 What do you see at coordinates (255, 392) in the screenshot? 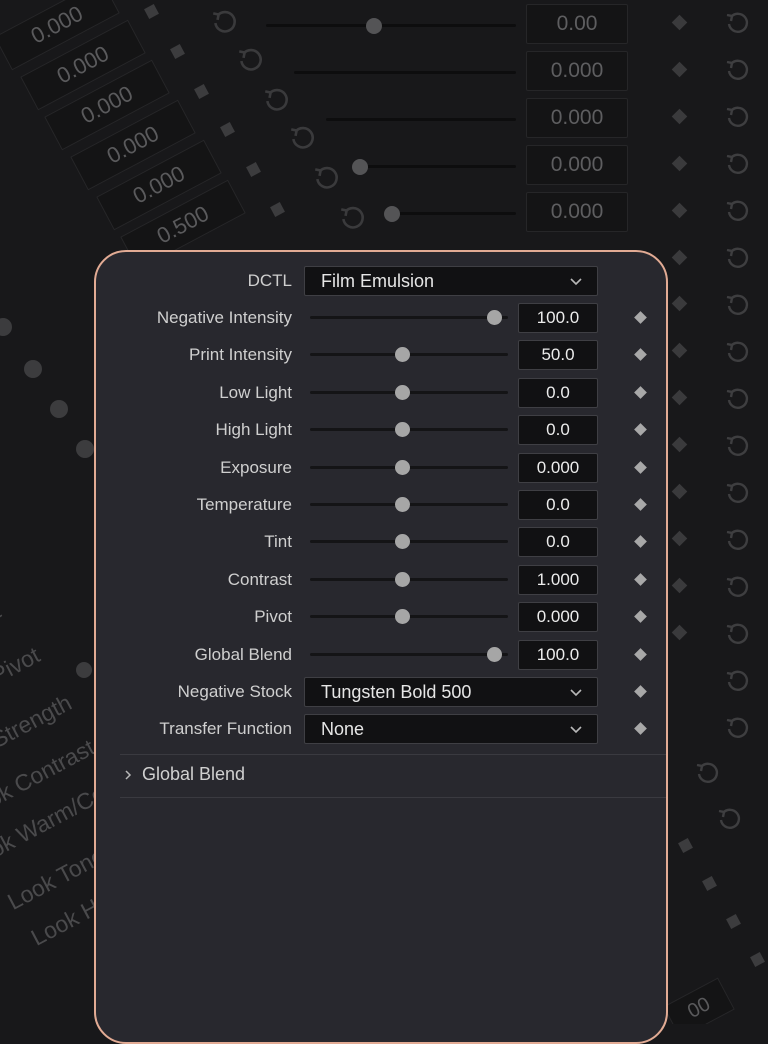
I see `slider-label: Low Light` at bounding box center [255, 392].